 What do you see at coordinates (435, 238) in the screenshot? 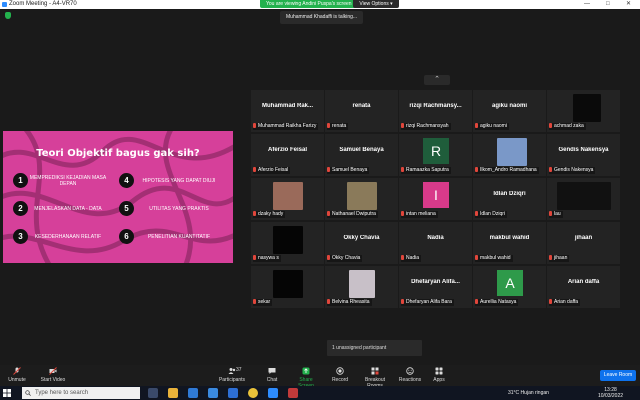
I see `participant-display-name: Nadia` at bounding box center [435, 238].